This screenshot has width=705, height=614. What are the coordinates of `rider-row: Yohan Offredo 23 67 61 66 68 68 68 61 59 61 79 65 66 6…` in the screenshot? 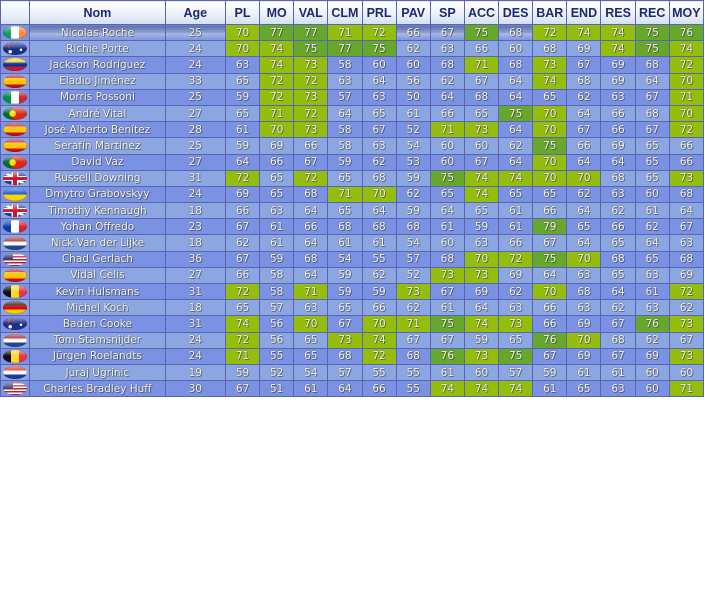 It's located at (352, 227).